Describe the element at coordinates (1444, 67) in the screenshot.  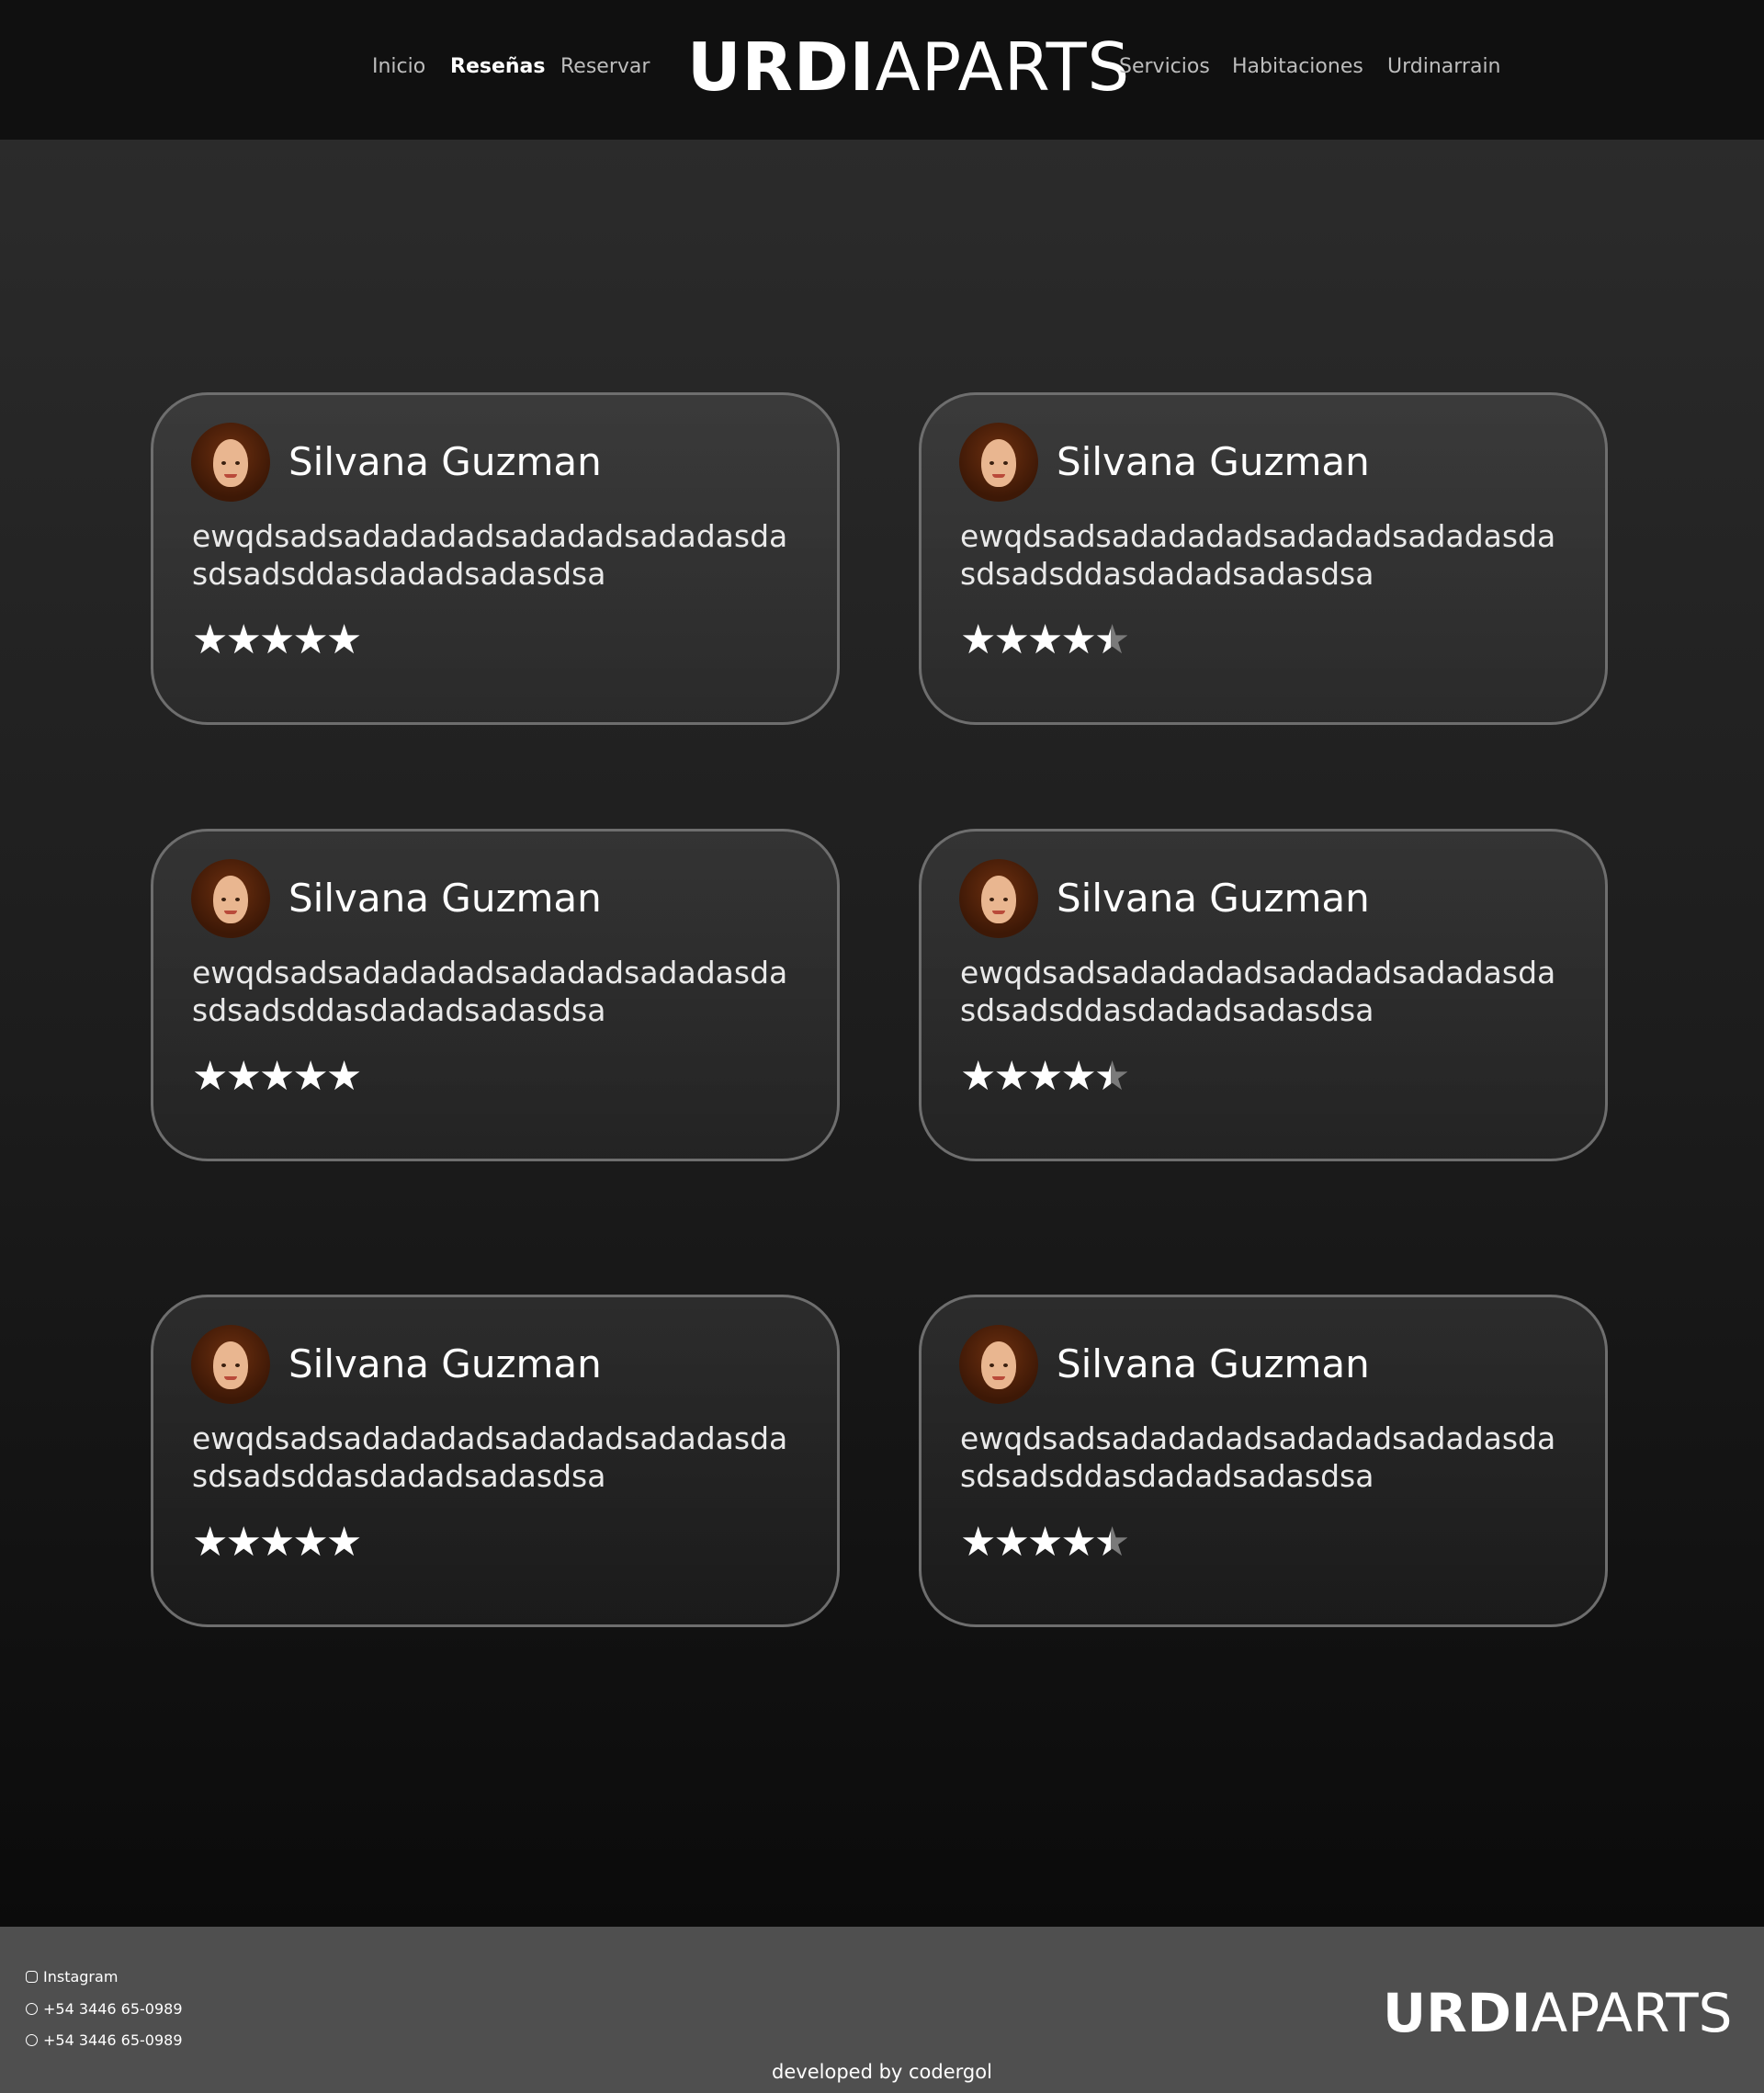
I see `nav-urdinarrain: Urdinarrain` at that location.